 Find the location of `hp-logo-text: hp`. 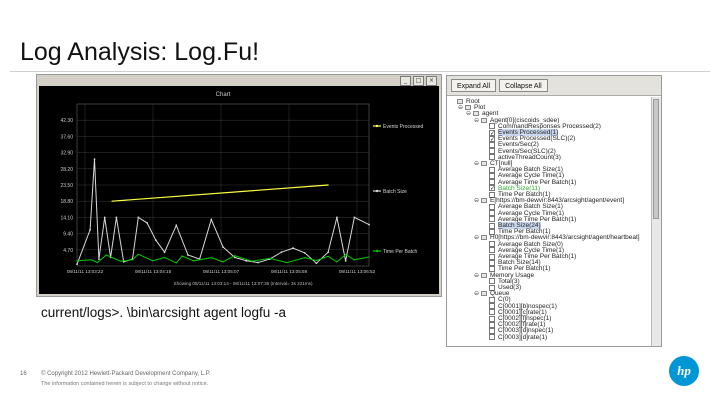

hp-logo-text: hp is located at coordinates (684, 370).